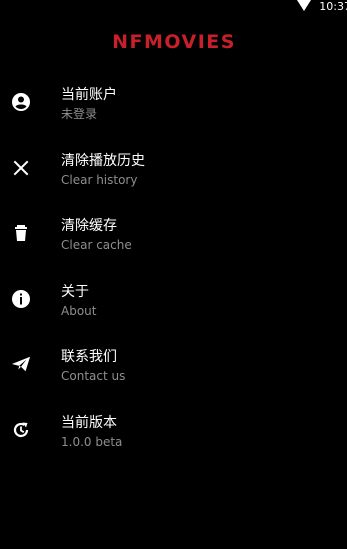  I want to click on account-circle-icon, so click(21, 102).